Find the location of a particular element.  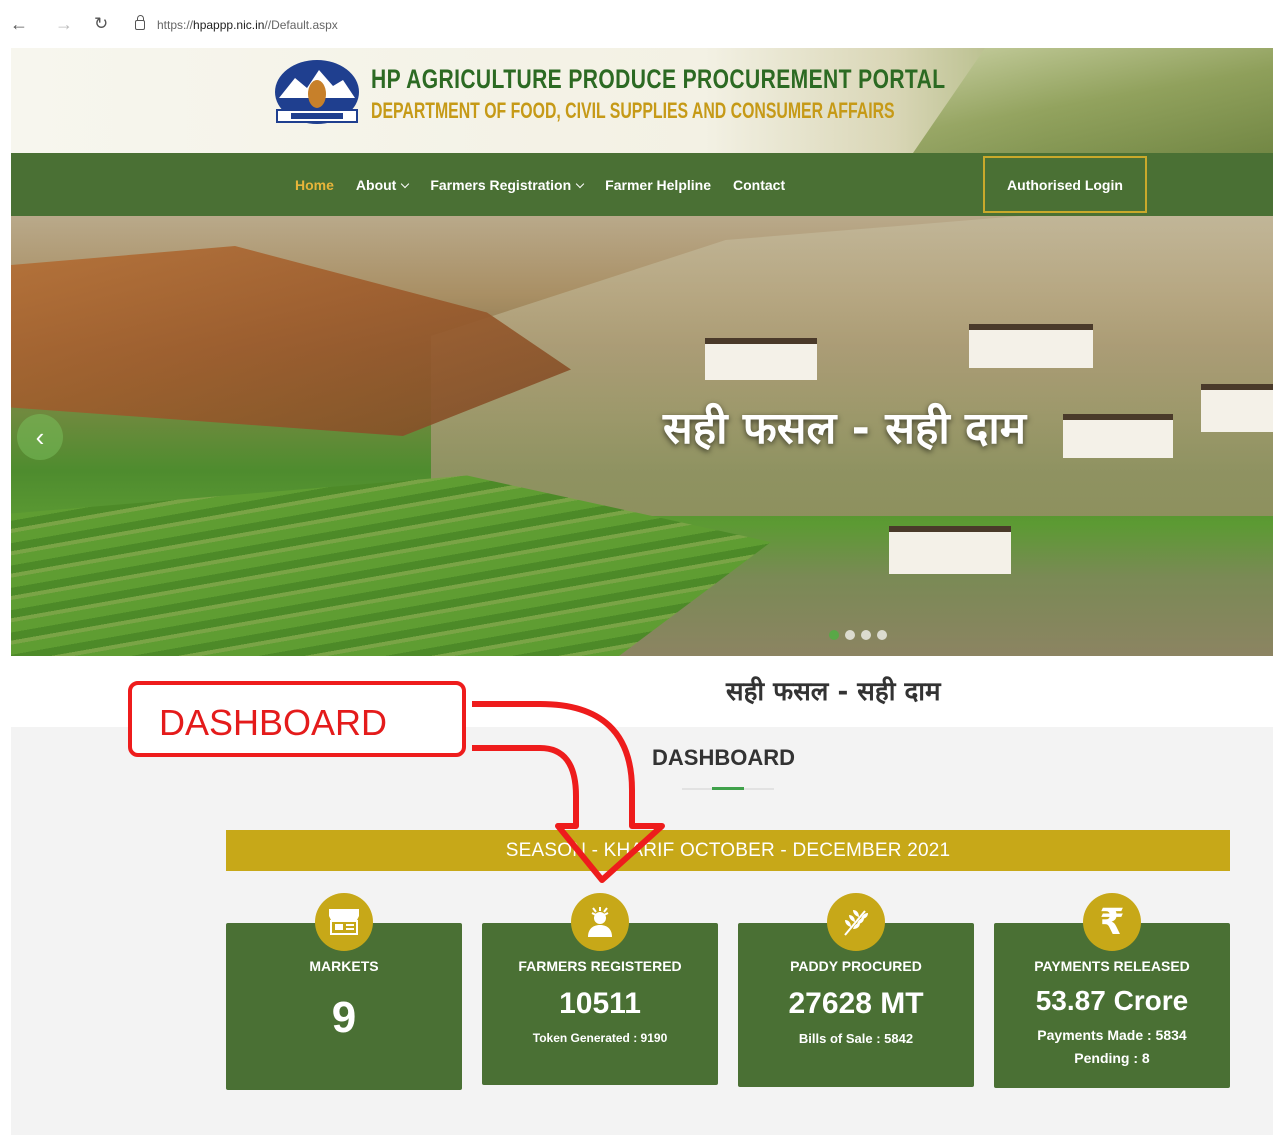

annotation-label: DASHBOARD is located at coordinates (273, 722).